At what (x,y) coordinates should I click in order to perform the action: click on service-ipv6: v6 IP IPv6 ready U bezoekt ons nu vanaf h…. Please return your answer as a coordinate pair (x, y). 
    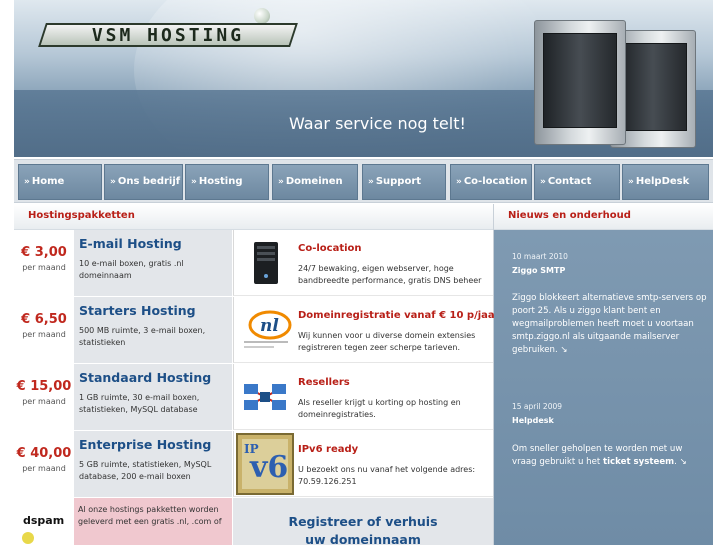
    Looking at the image, I should click on (363, 464).